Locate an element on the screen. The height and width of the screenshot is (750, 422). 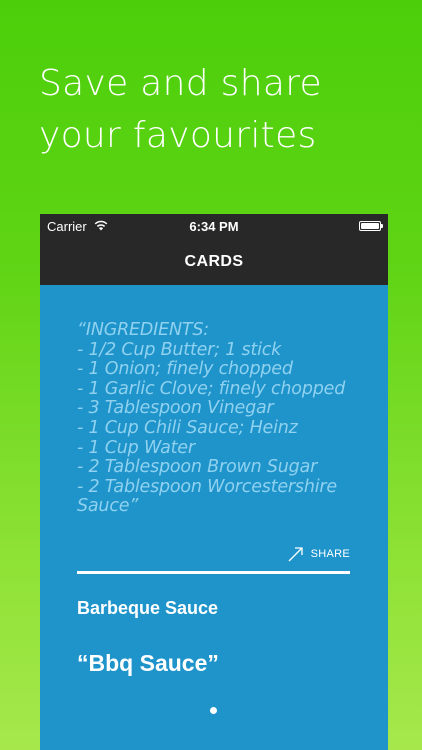
nav-title: CARDS is located at coordinates (214, 261).